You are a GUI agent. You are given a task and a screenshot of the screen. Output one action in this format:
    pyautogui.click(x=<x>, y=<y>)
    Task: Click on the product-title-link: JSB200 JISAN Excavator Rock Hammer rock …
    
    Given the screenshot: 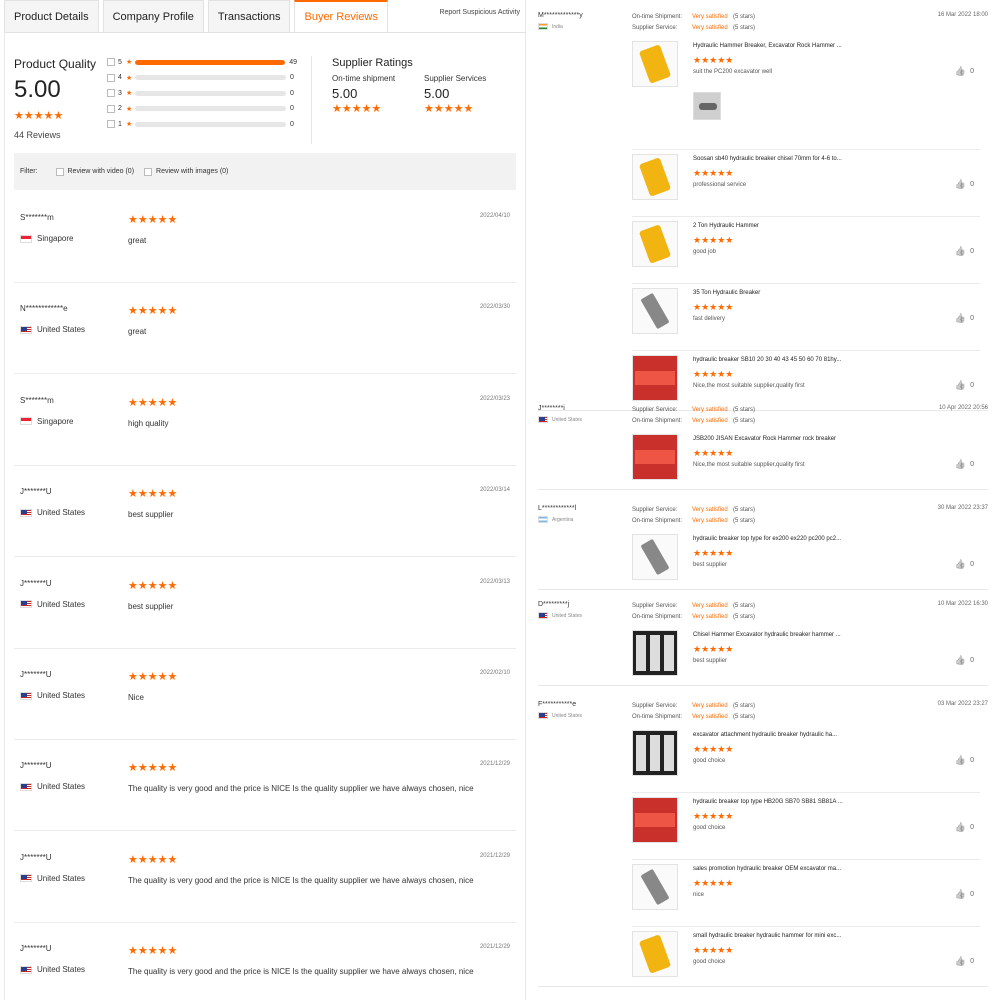 What is the action you would take?
    pyautogui.click(x=764, y=439)
    